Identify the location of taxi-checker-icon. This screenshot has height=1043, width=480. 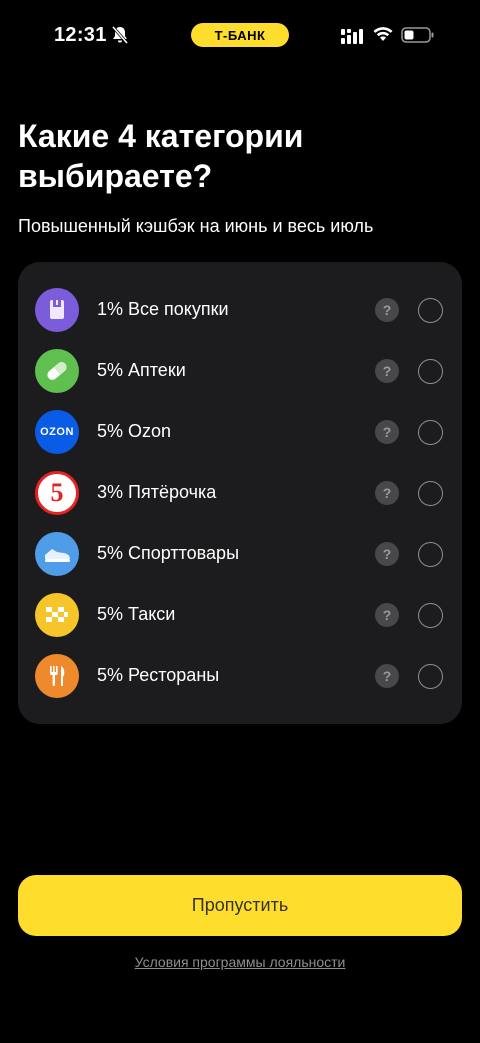
(57, 615).